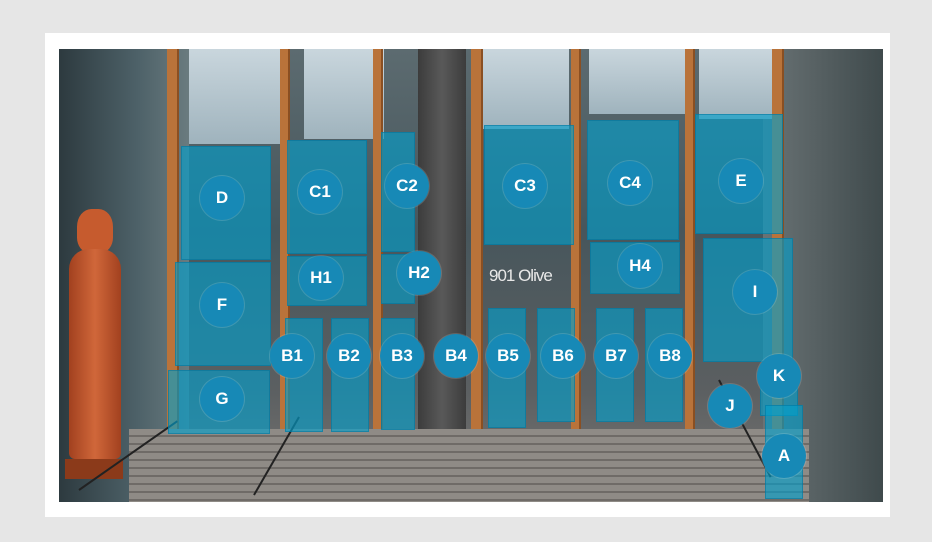 This screenshot has width=932, height=542. What do you see at coordinates (95, 231) in the screenshot?
I see `statue-head` at bounding box center [95, 231].